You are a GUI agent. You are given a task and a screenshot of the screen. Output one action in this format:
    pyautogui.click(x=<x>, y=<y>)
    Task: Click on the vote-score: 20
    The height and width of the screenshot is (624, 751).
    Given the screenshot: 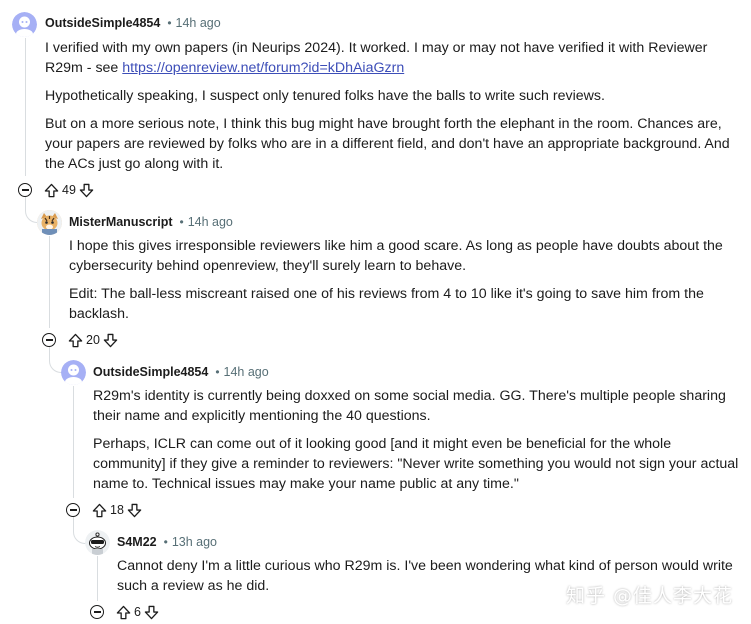 What is the action you would take?
    pyautogui.click(x=93, y=340)
    